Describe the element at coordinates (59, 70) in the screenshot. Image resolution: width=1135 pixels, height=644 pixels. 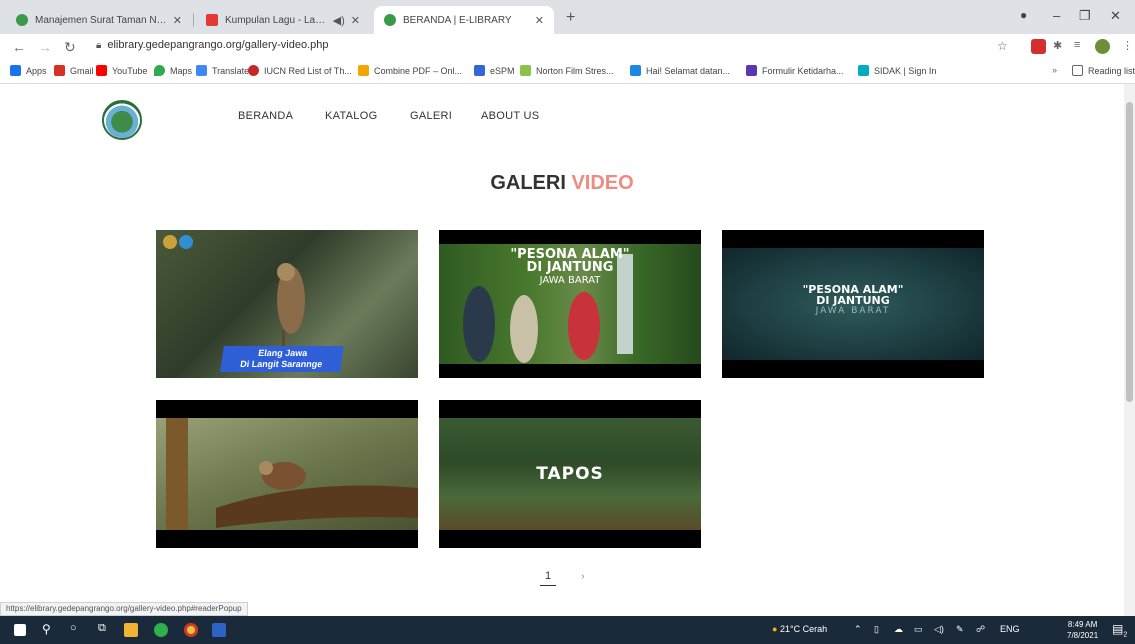
I see `gmail-icon` at that location.